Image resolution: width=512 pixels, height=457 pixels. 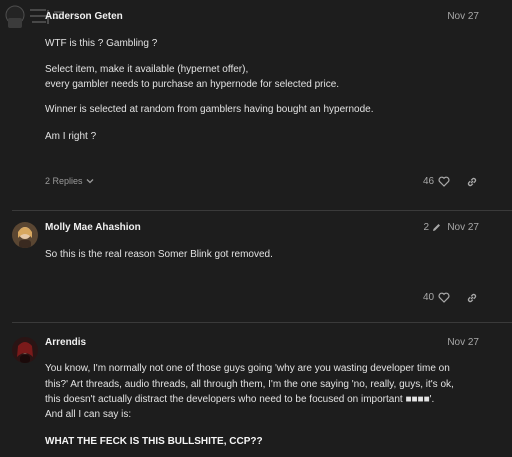 I want to click on post-text: And all I can say is:, so click(x=88, y=414).